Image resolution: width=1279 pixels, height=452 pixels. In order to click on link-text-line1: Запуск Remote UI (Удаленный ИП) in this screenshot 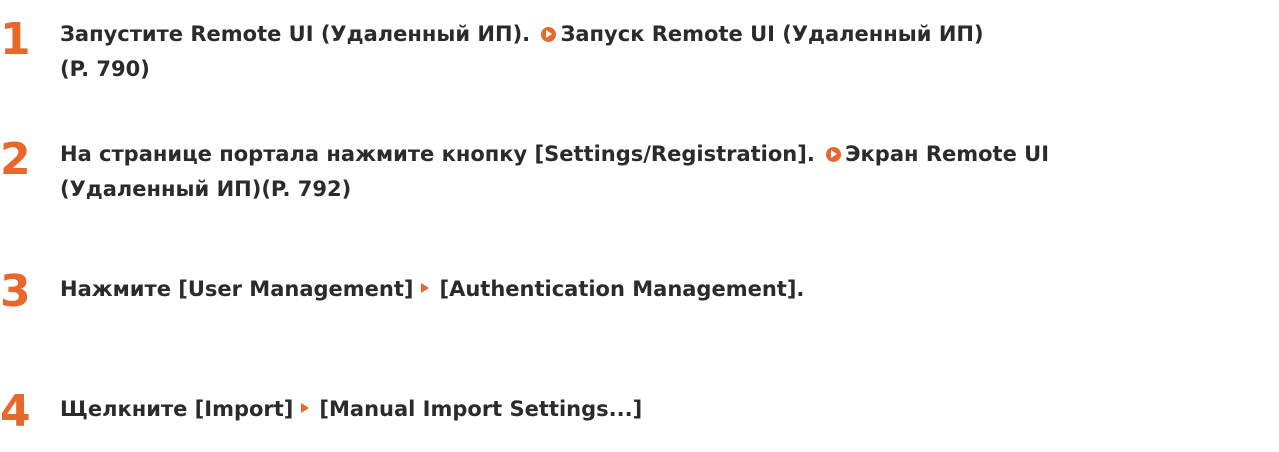, I will do `click(772, 34)`.